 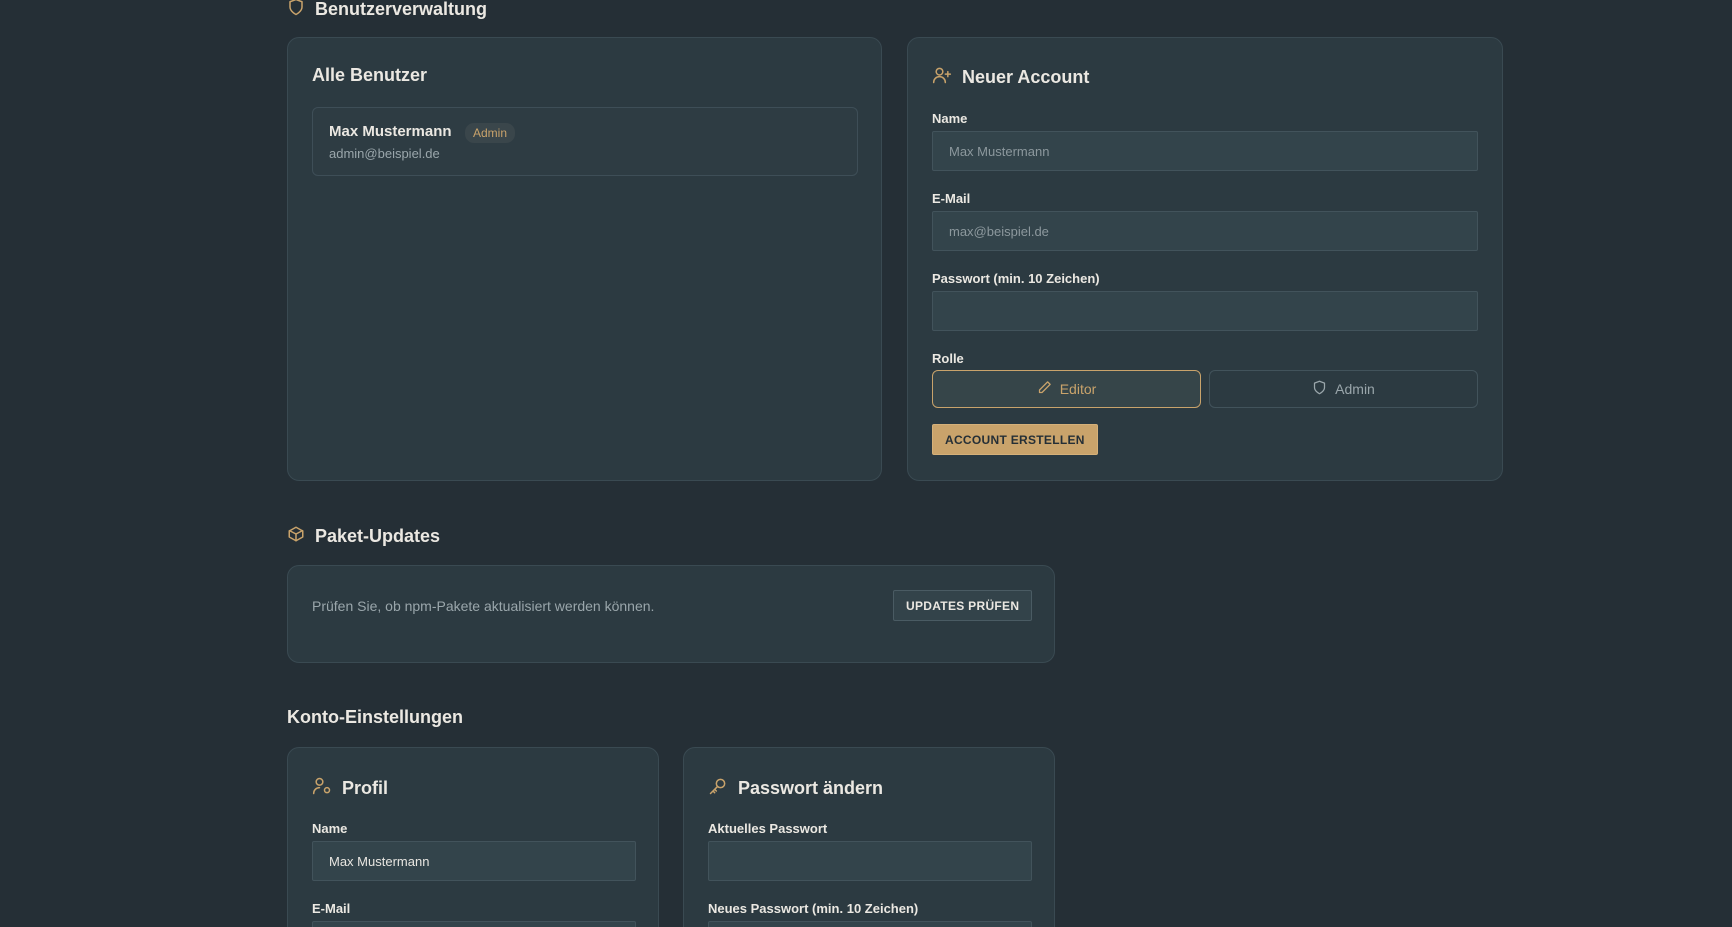 What do you see at coordinates (1026, 77) in the screenshot?
I see `new-account-title-text: Neuer Account` at bounding box center [1026, 77].